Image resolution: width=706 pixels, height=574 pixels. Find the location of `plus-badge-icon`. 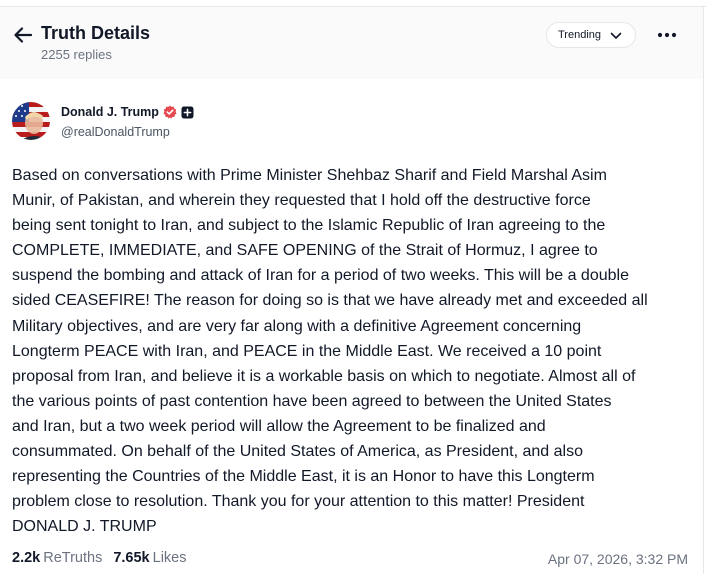

plus-badge-icon is located at coordinates (187, 112).